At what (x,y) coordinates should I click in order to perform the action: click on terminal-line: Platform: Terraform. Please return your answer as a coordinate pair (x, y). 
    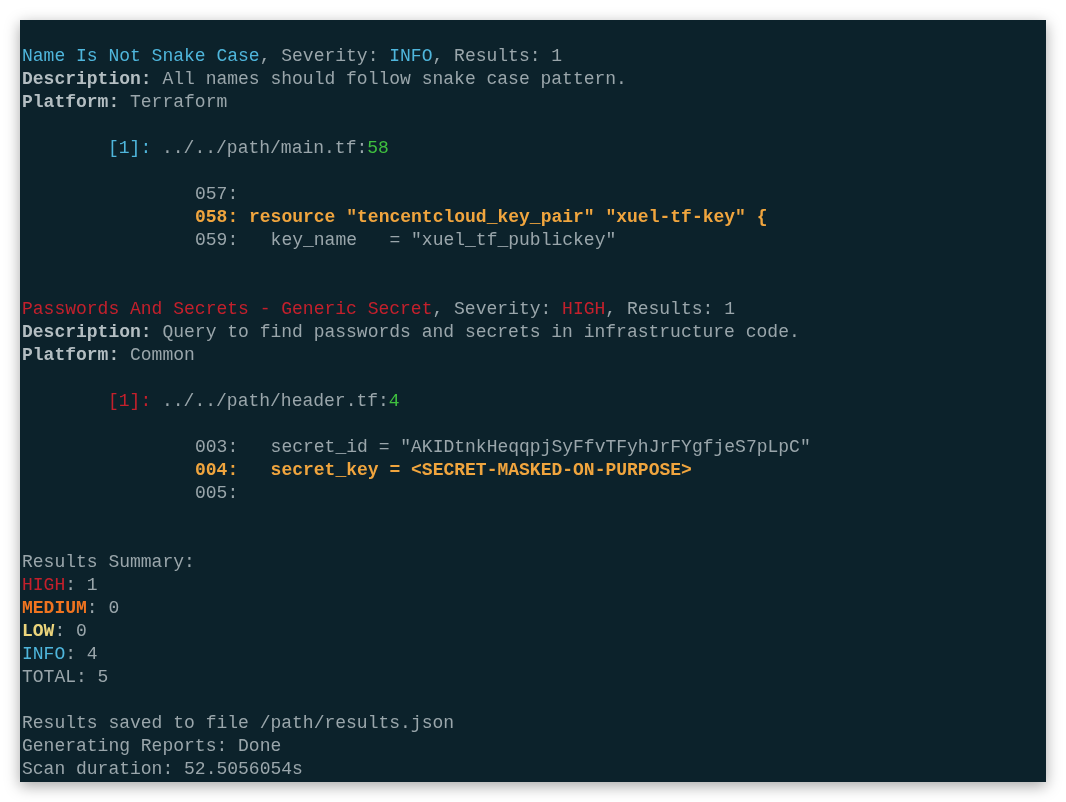
    Looking at the image, I should click on (125, 102).